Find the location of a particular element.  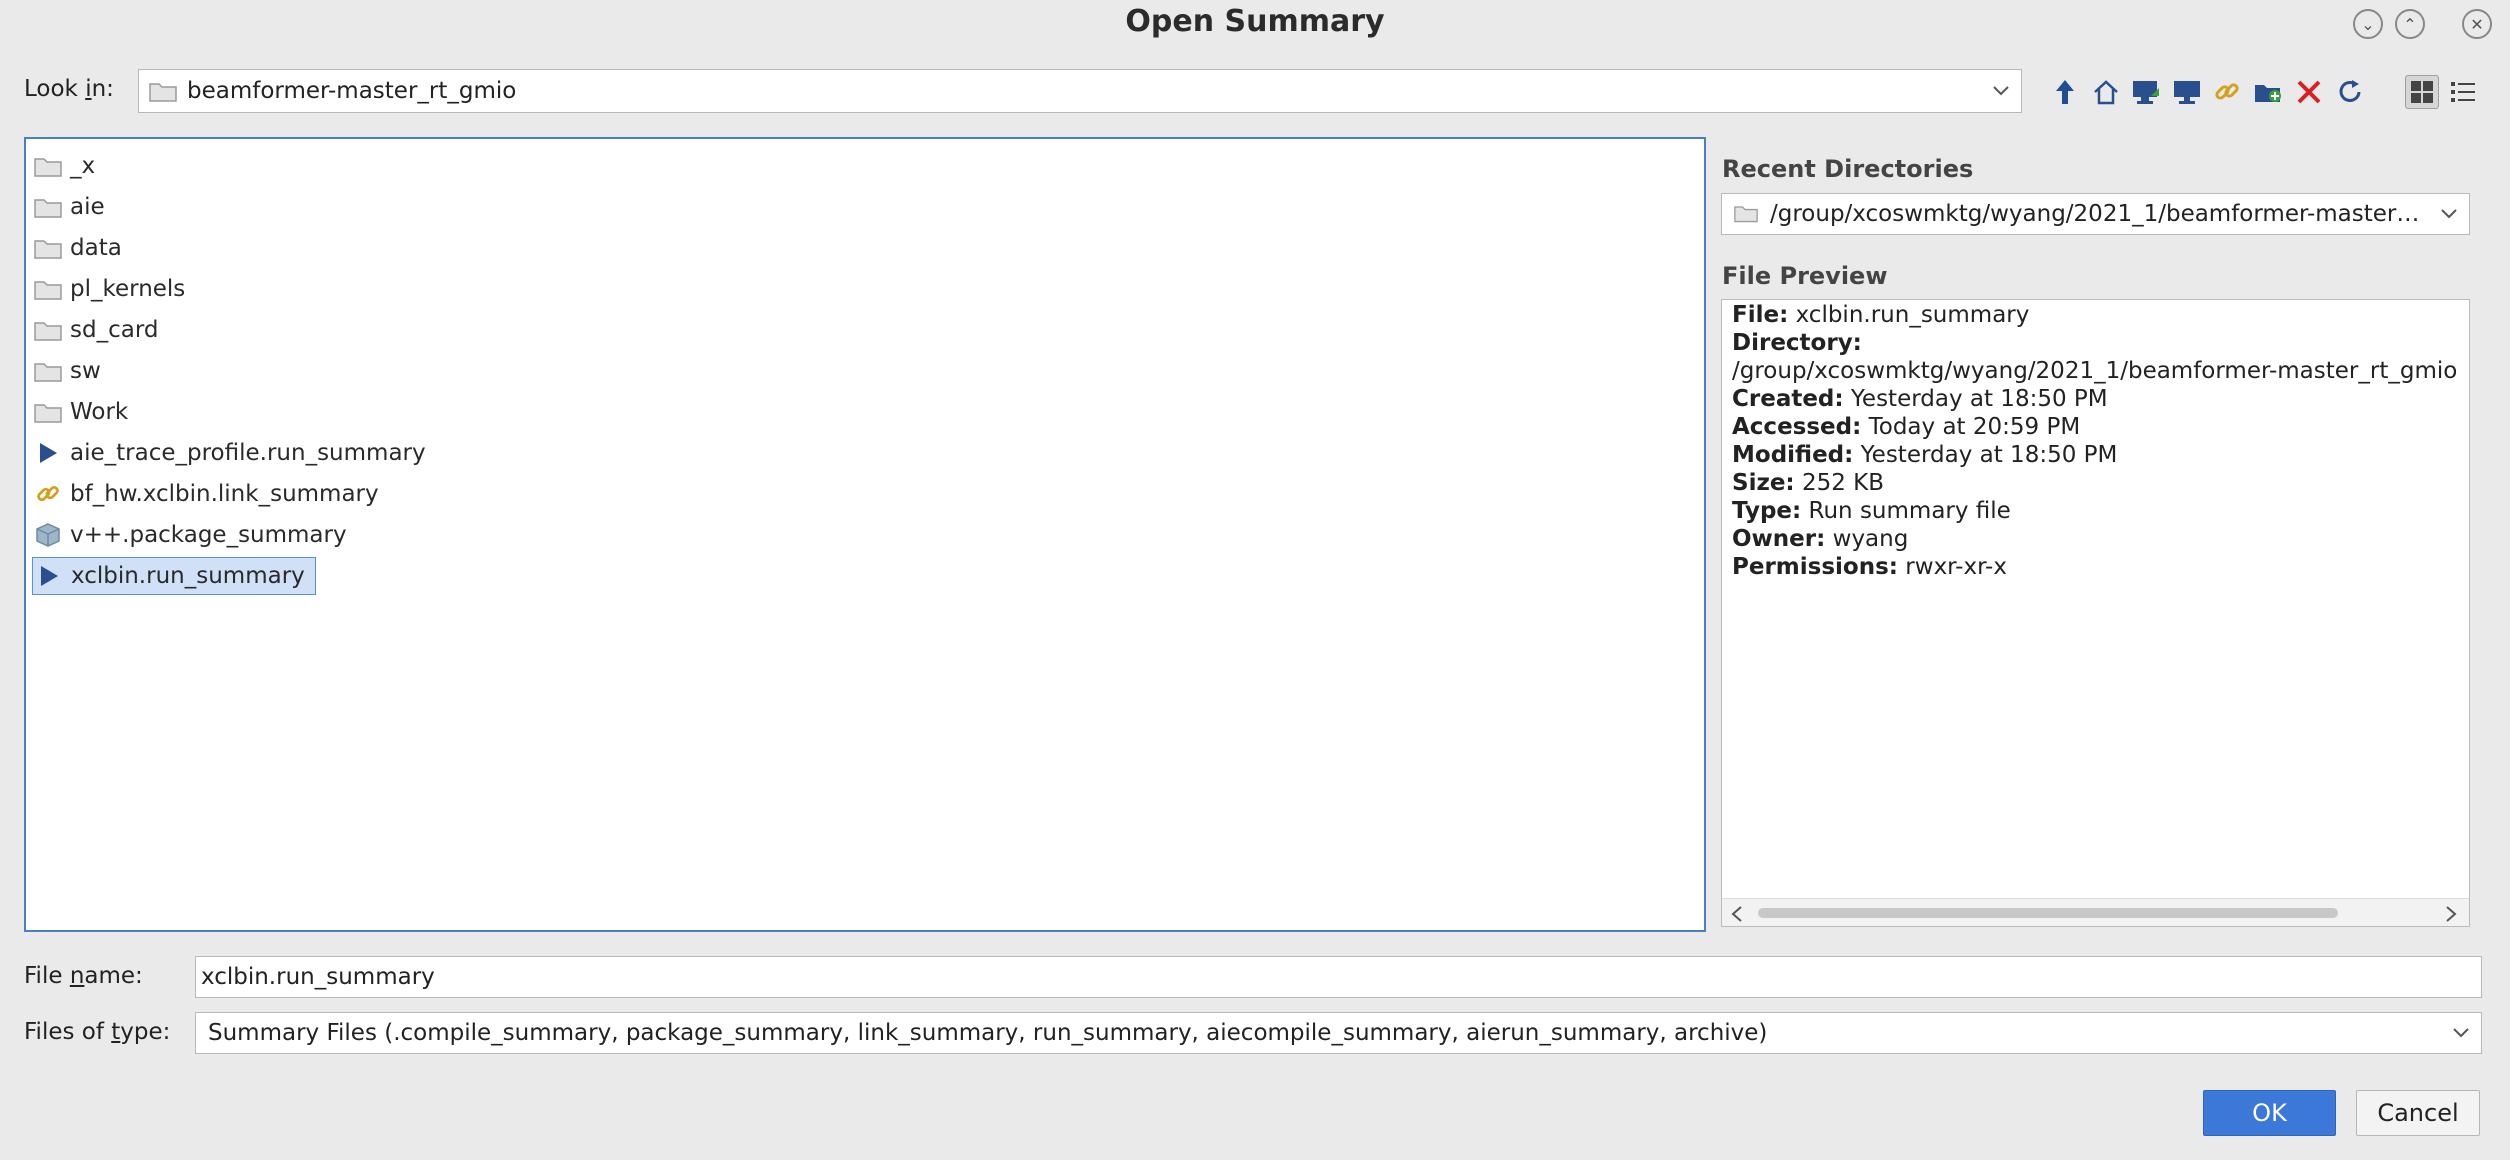

preview-line: Type: Run summary file is located at coordinates (1871, 511).